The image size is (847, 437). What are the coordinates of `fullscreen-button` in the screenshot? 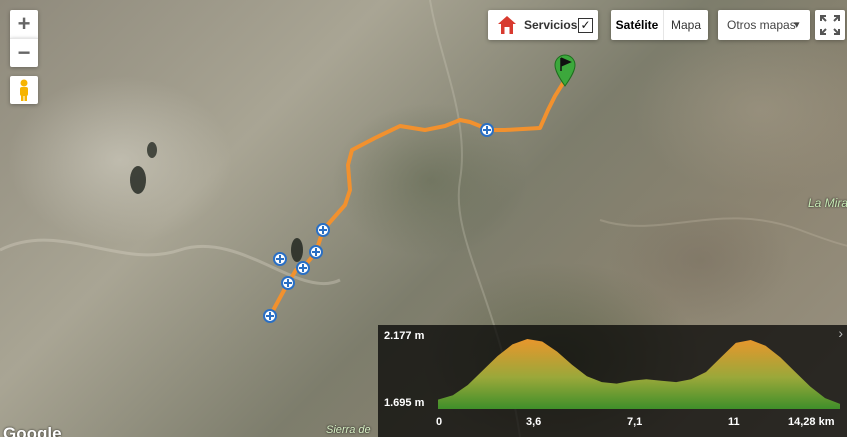 It's located at (830, 25).